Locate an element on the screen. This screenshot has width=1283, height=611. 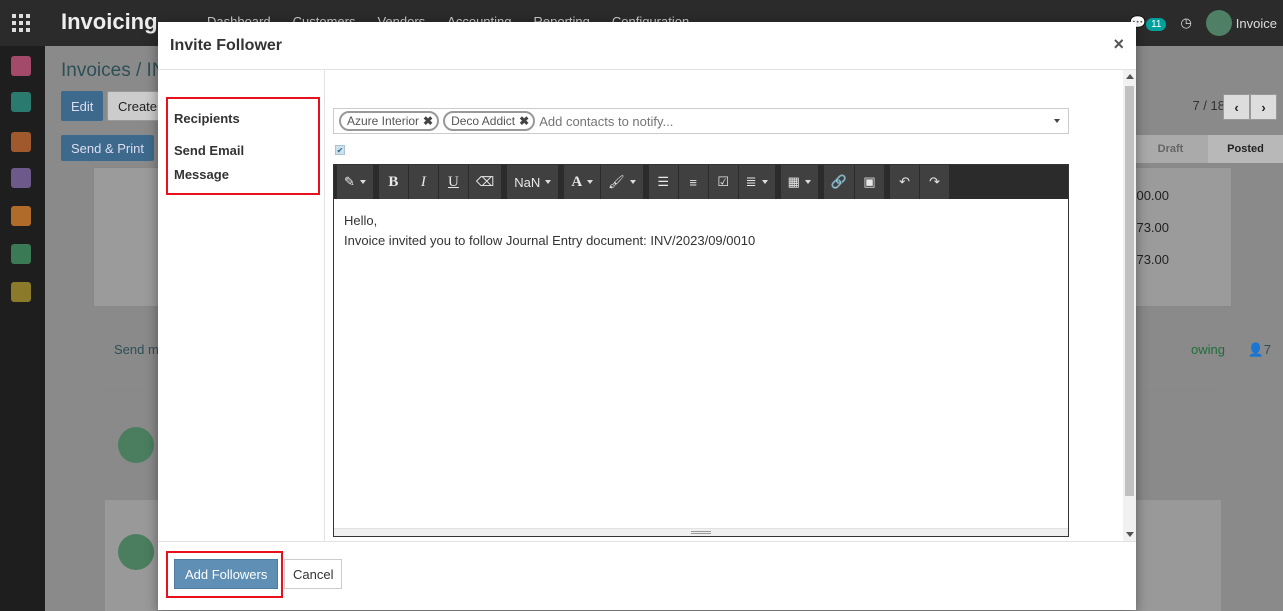
user-name: Invoice is located at coordinates (1256, 23).